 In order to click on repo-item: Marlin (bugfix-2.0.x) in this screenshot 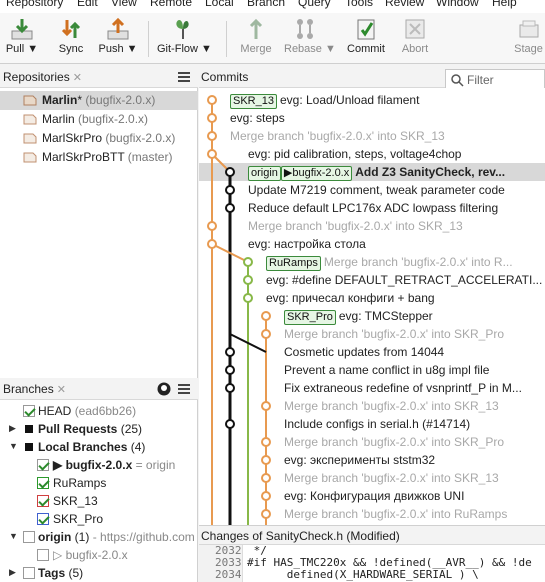, I will do `click(99, 119)`.